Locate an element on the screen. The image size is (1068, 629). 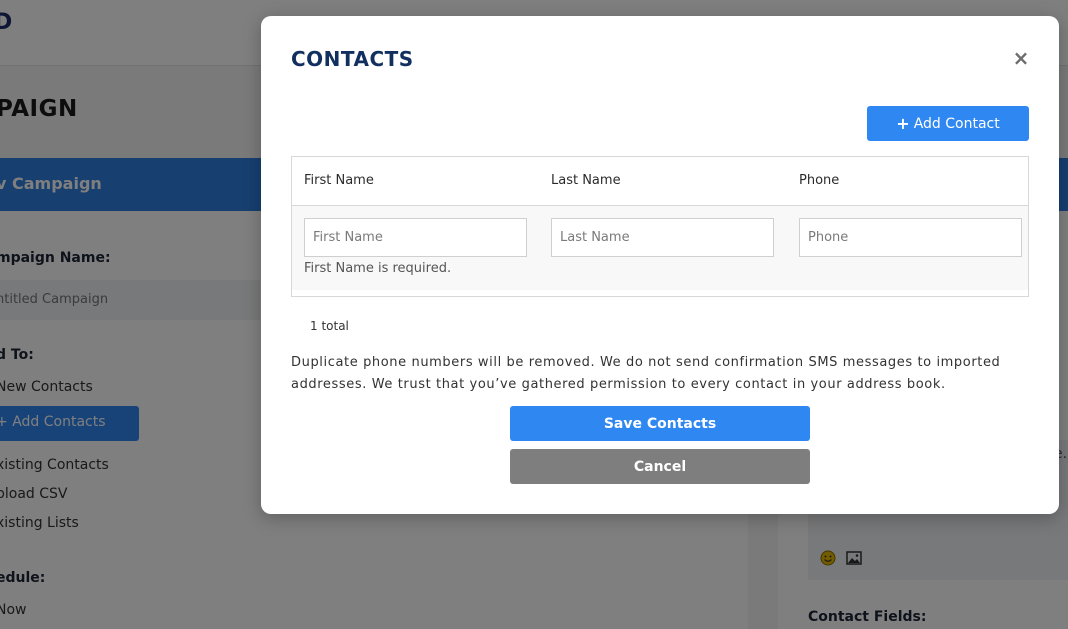
add-contact-label: Add Contact is located at coordinates (956, 123).